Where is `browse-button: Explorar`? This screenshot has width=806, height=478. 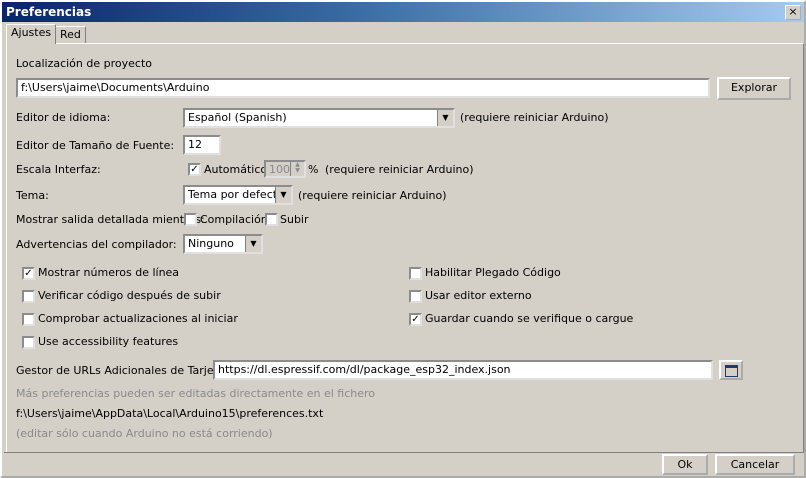
browse-button: Explorar is located at coordinates (754, 88).